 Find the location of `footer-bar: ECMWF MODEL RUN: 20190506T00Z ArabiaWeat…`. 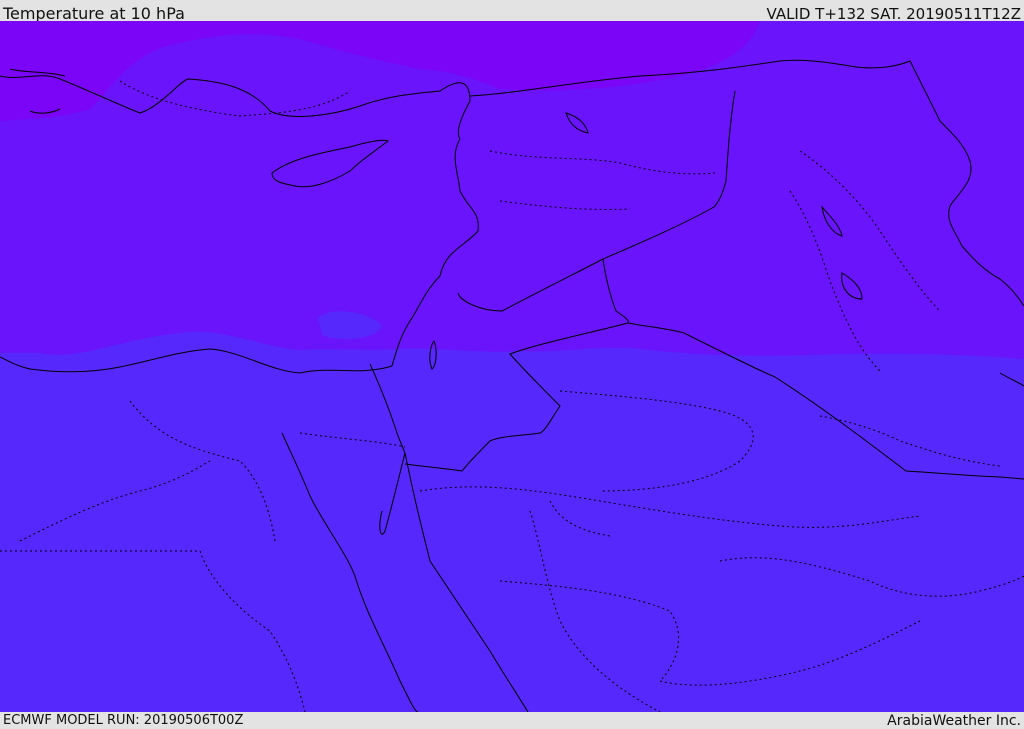

footer-bar: ECMWF MODEL RUN: 20190506T00Z ArabiaWeat… is located at coordinates (512, 720).